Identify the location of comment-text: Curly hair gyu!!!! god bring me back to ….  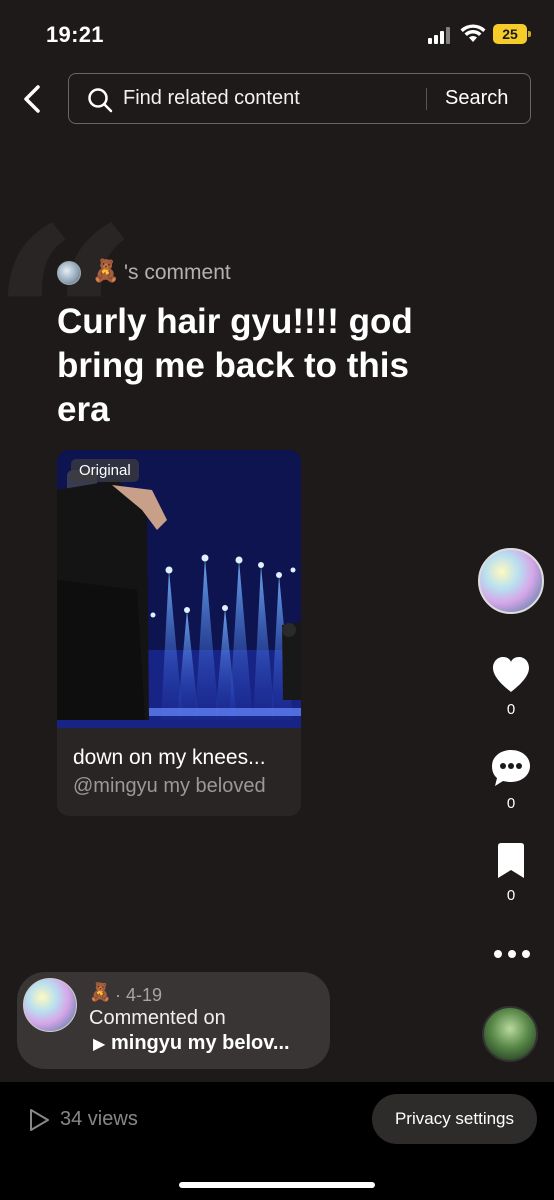
(235, 365).